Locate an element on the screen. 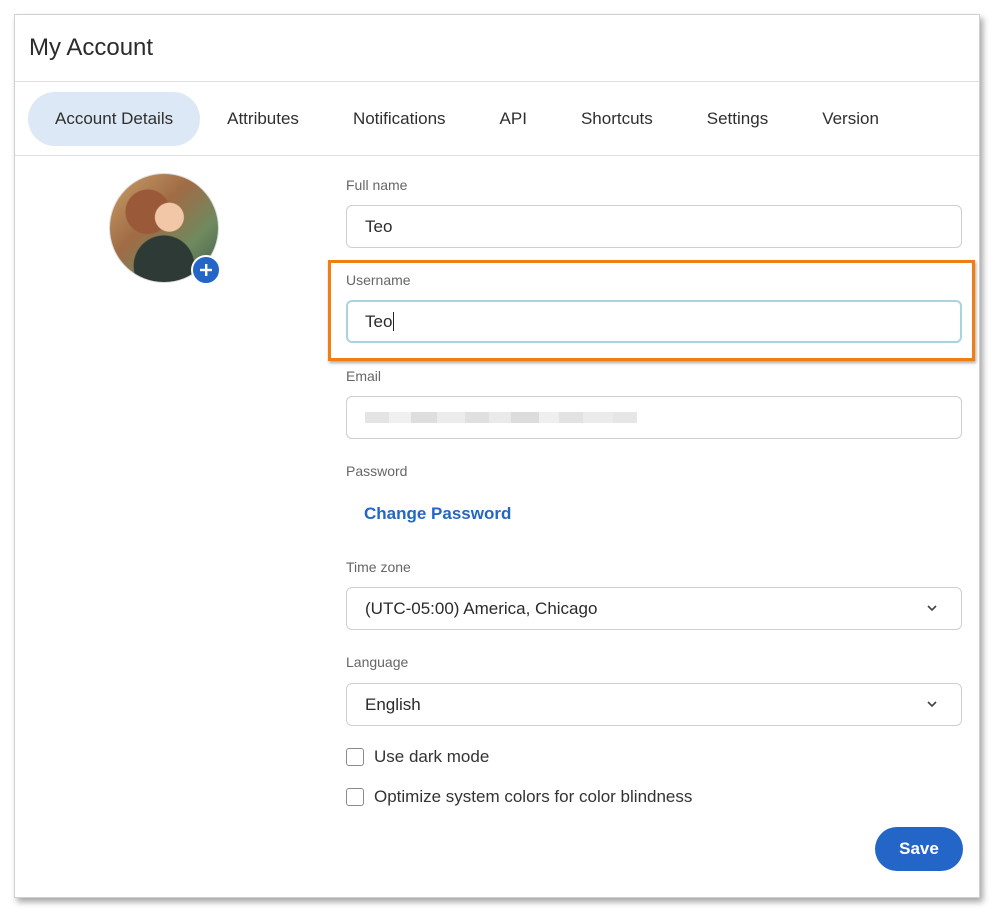  time-zone-select: (UTC-05:00) America, Chicago is located at coordinates (654, 608).